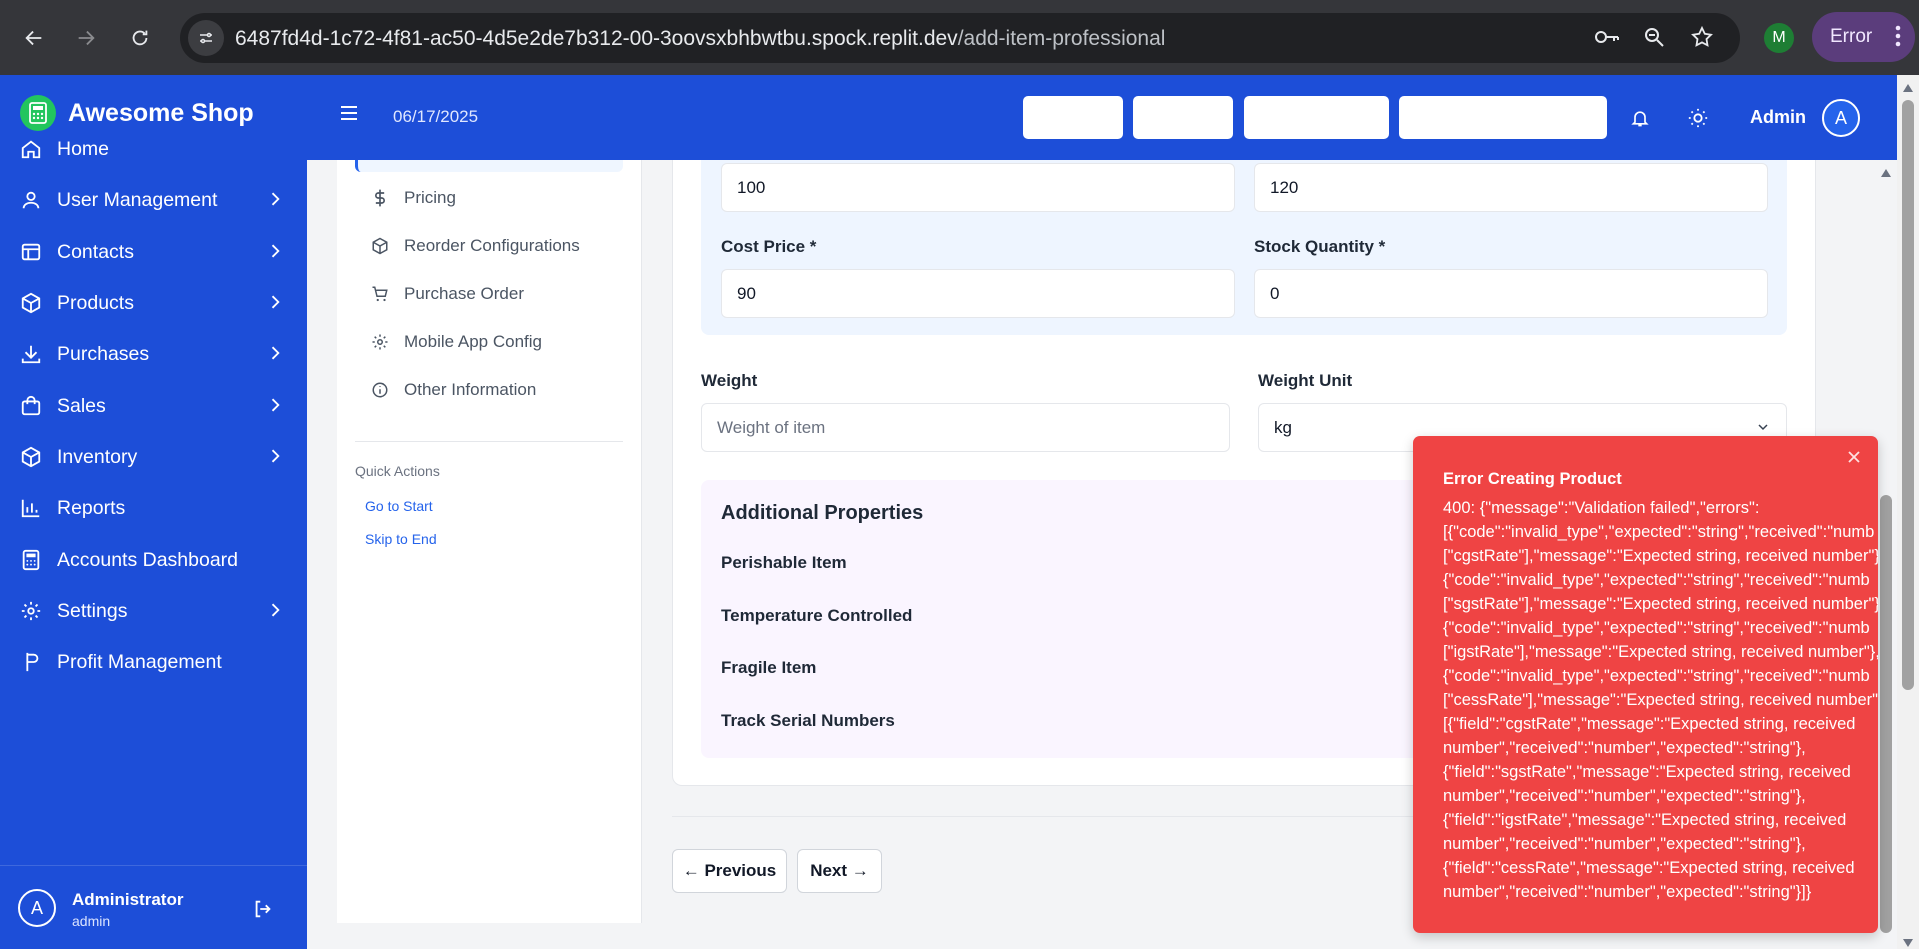  I want to click on step-mobile-app-config: Mobile App Config, so click(456, 342).